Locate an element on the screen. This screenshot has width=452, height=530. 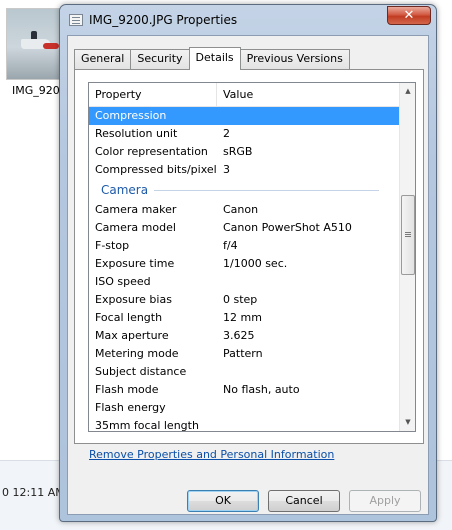
property-name: Exposure bias is located at coordinates (133, 299).